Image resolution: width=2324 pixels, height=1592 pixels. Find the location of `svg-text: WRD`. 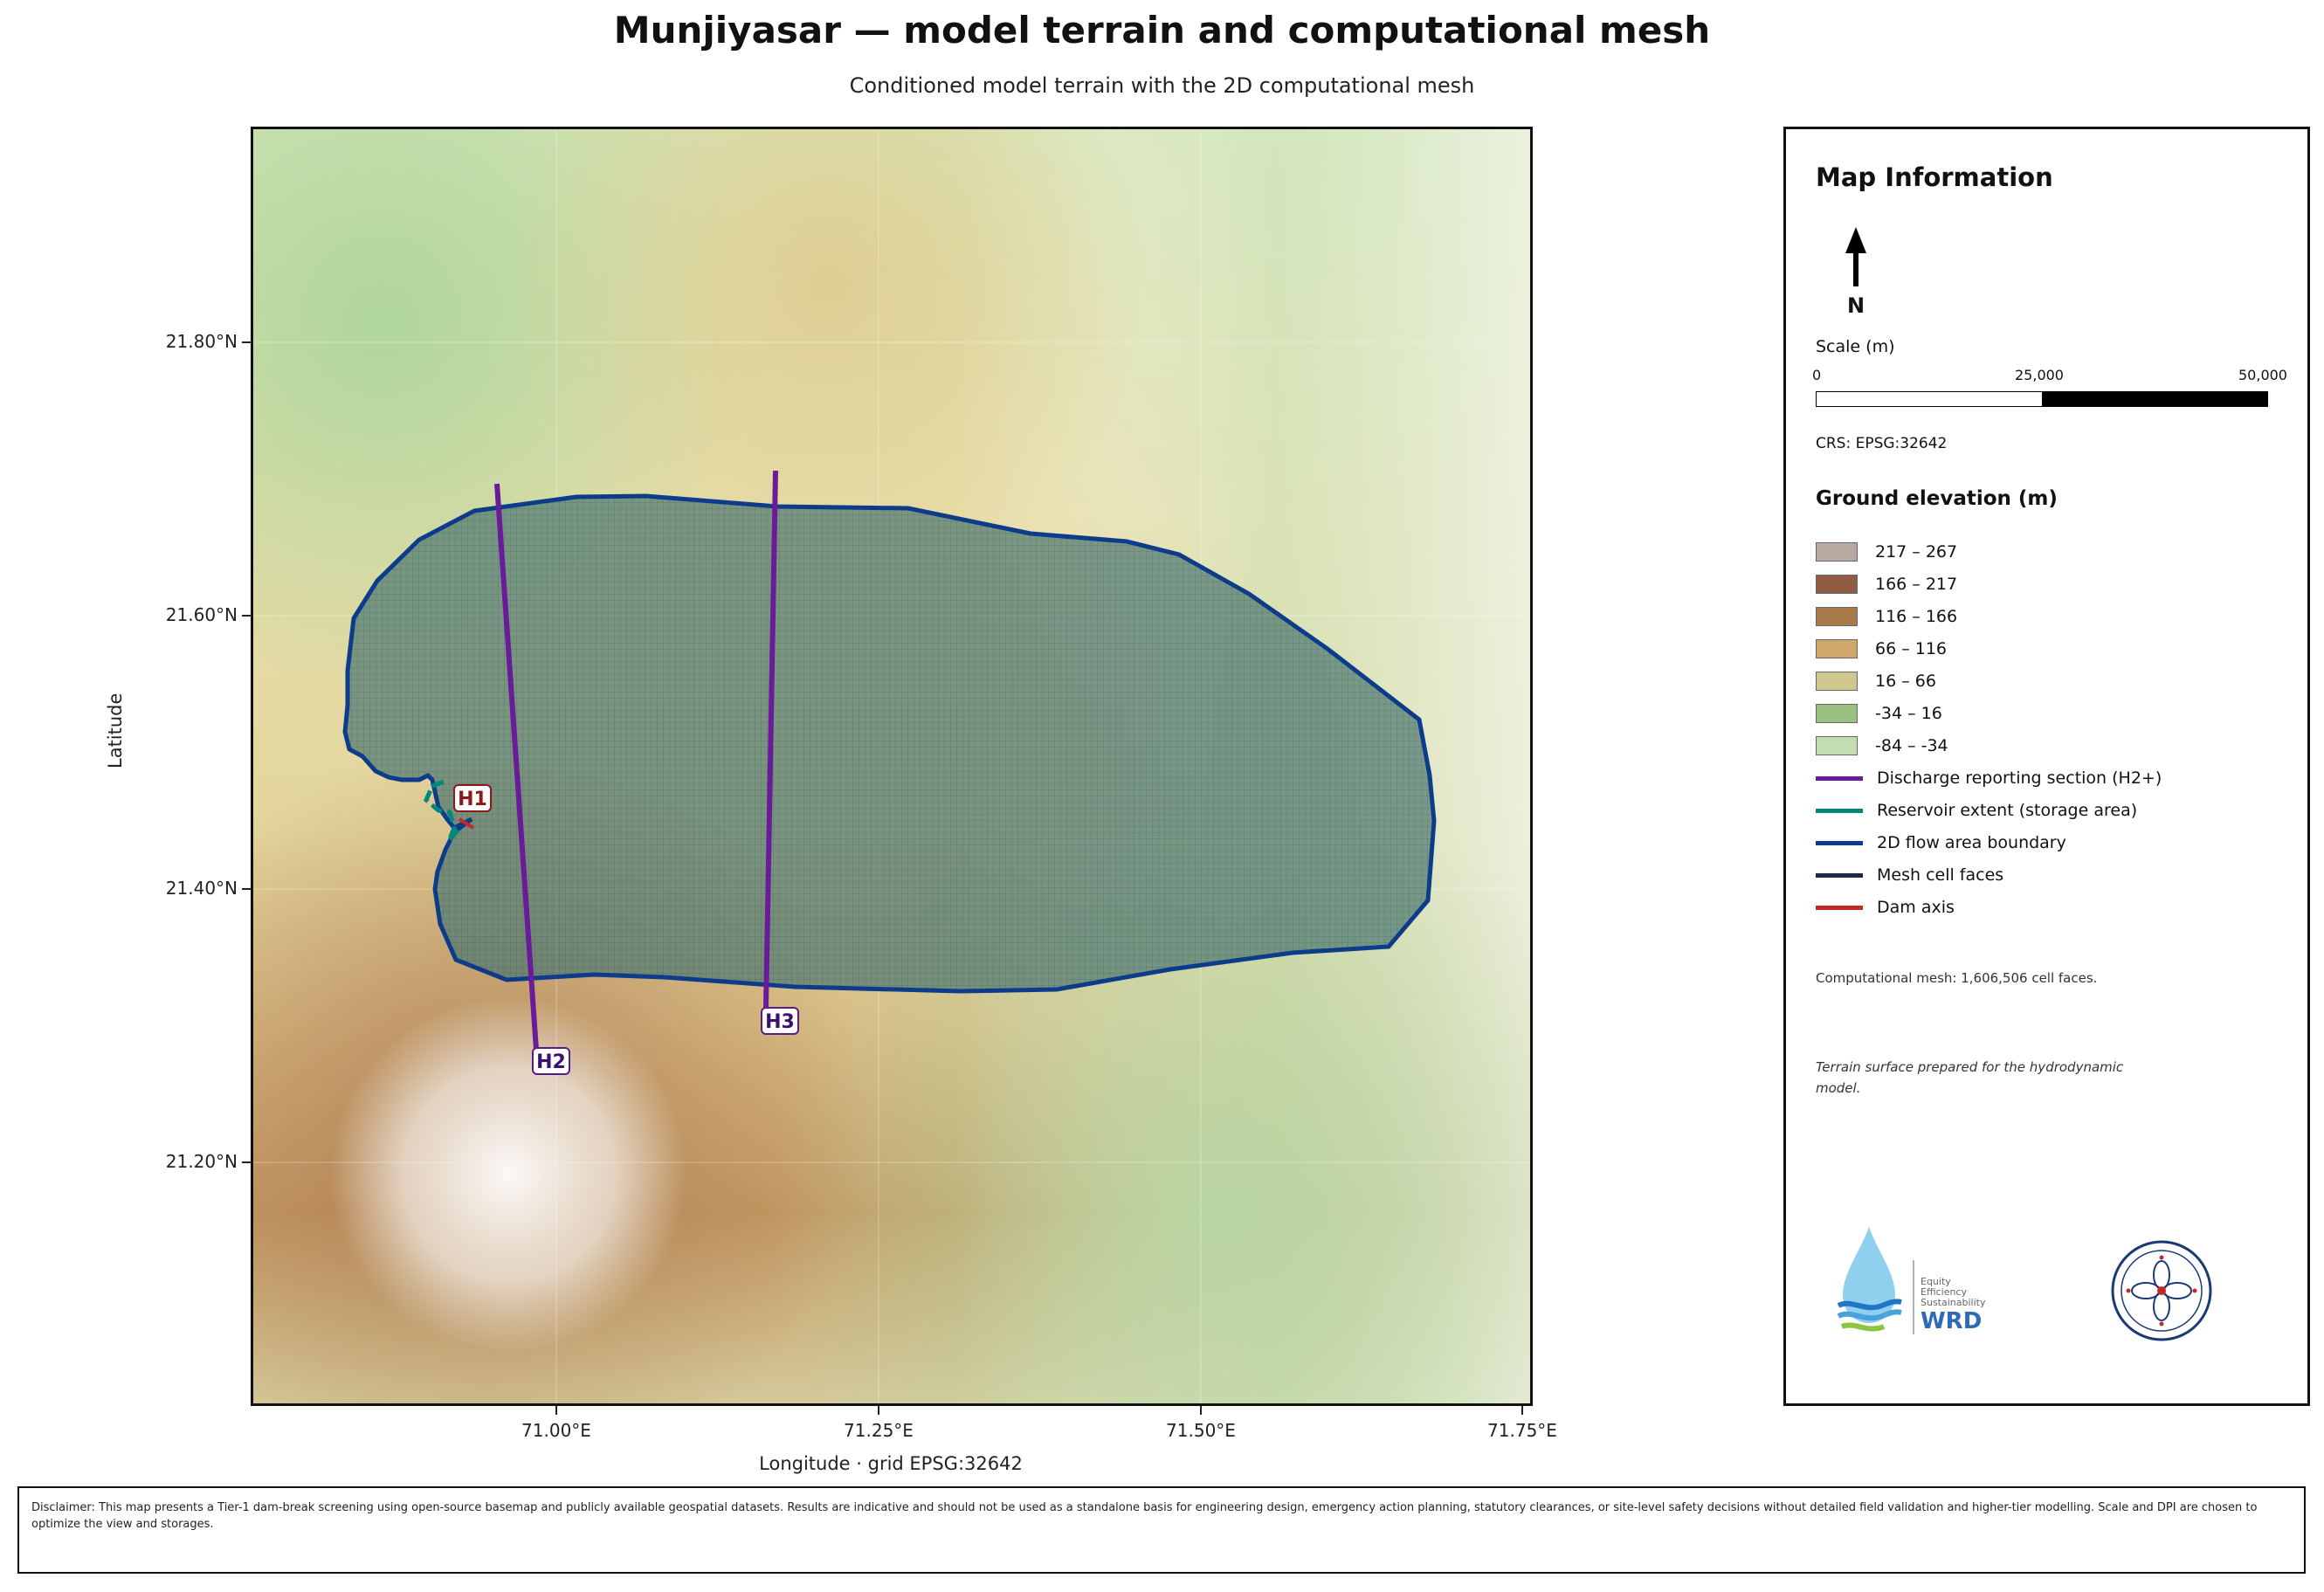

svg-text: WRD is located at coordinates (1951, 1321).